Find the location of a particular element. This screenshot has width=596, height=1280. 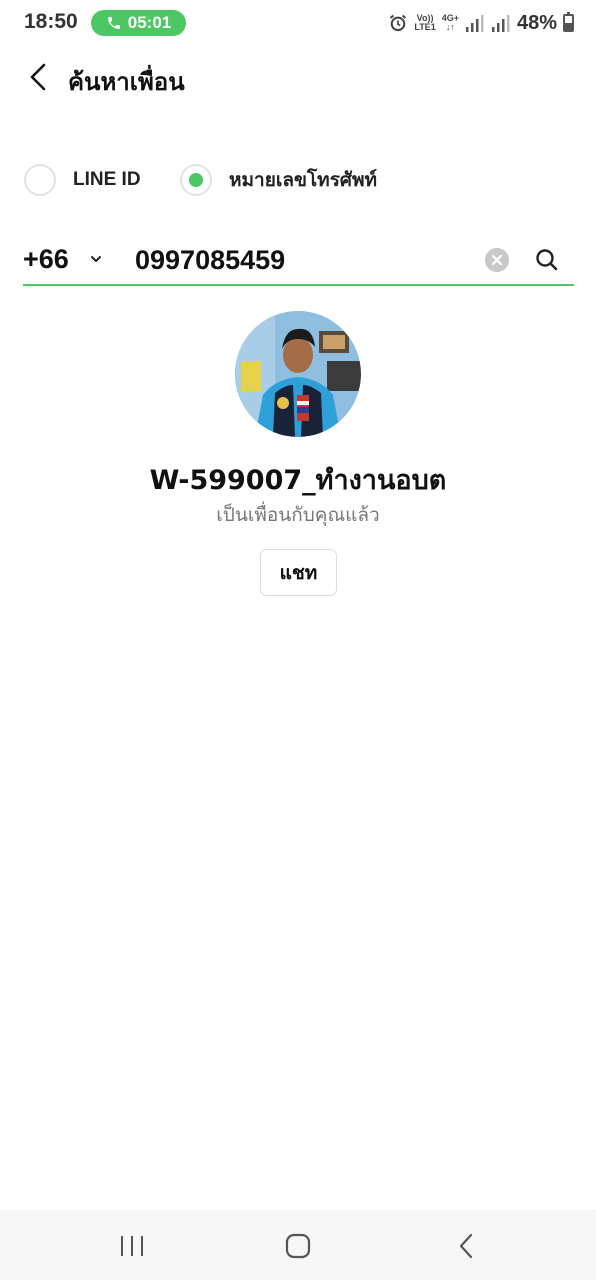

search-type-selector: LINE ID หมายเลขโทรศัพท์ is located at coordinates (304, 182).